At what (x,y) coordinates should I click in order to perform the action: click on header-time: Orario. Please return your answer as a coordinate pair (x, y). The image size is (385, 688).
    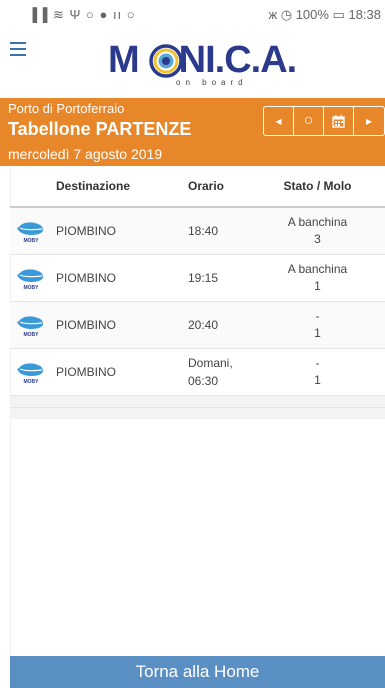
    Looking at the image, I should click on (216, 187).